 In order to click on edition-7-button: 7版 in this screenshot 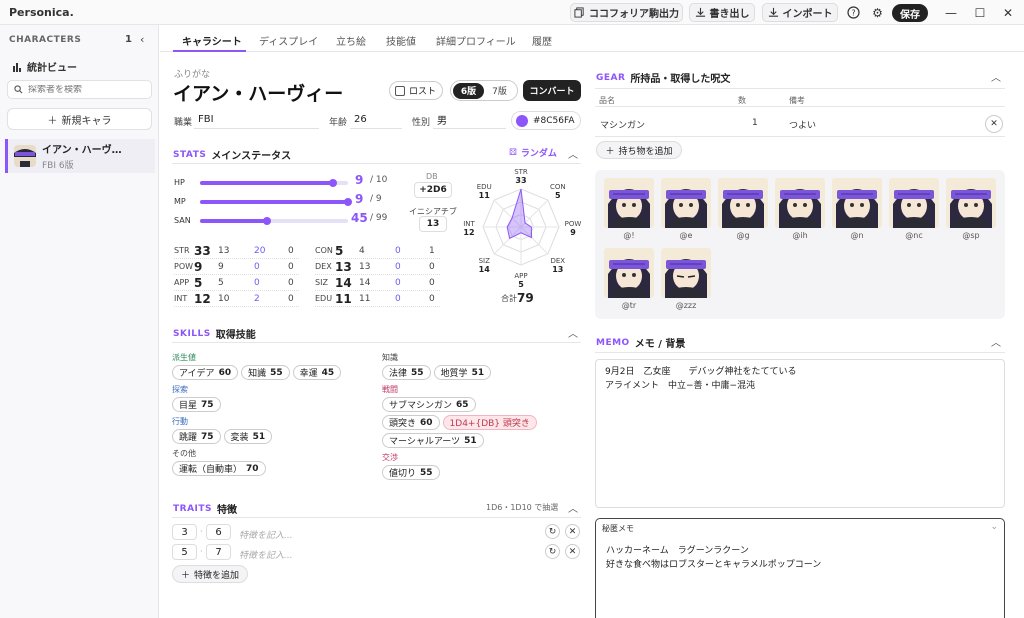, I will do `click(499, 90)`.